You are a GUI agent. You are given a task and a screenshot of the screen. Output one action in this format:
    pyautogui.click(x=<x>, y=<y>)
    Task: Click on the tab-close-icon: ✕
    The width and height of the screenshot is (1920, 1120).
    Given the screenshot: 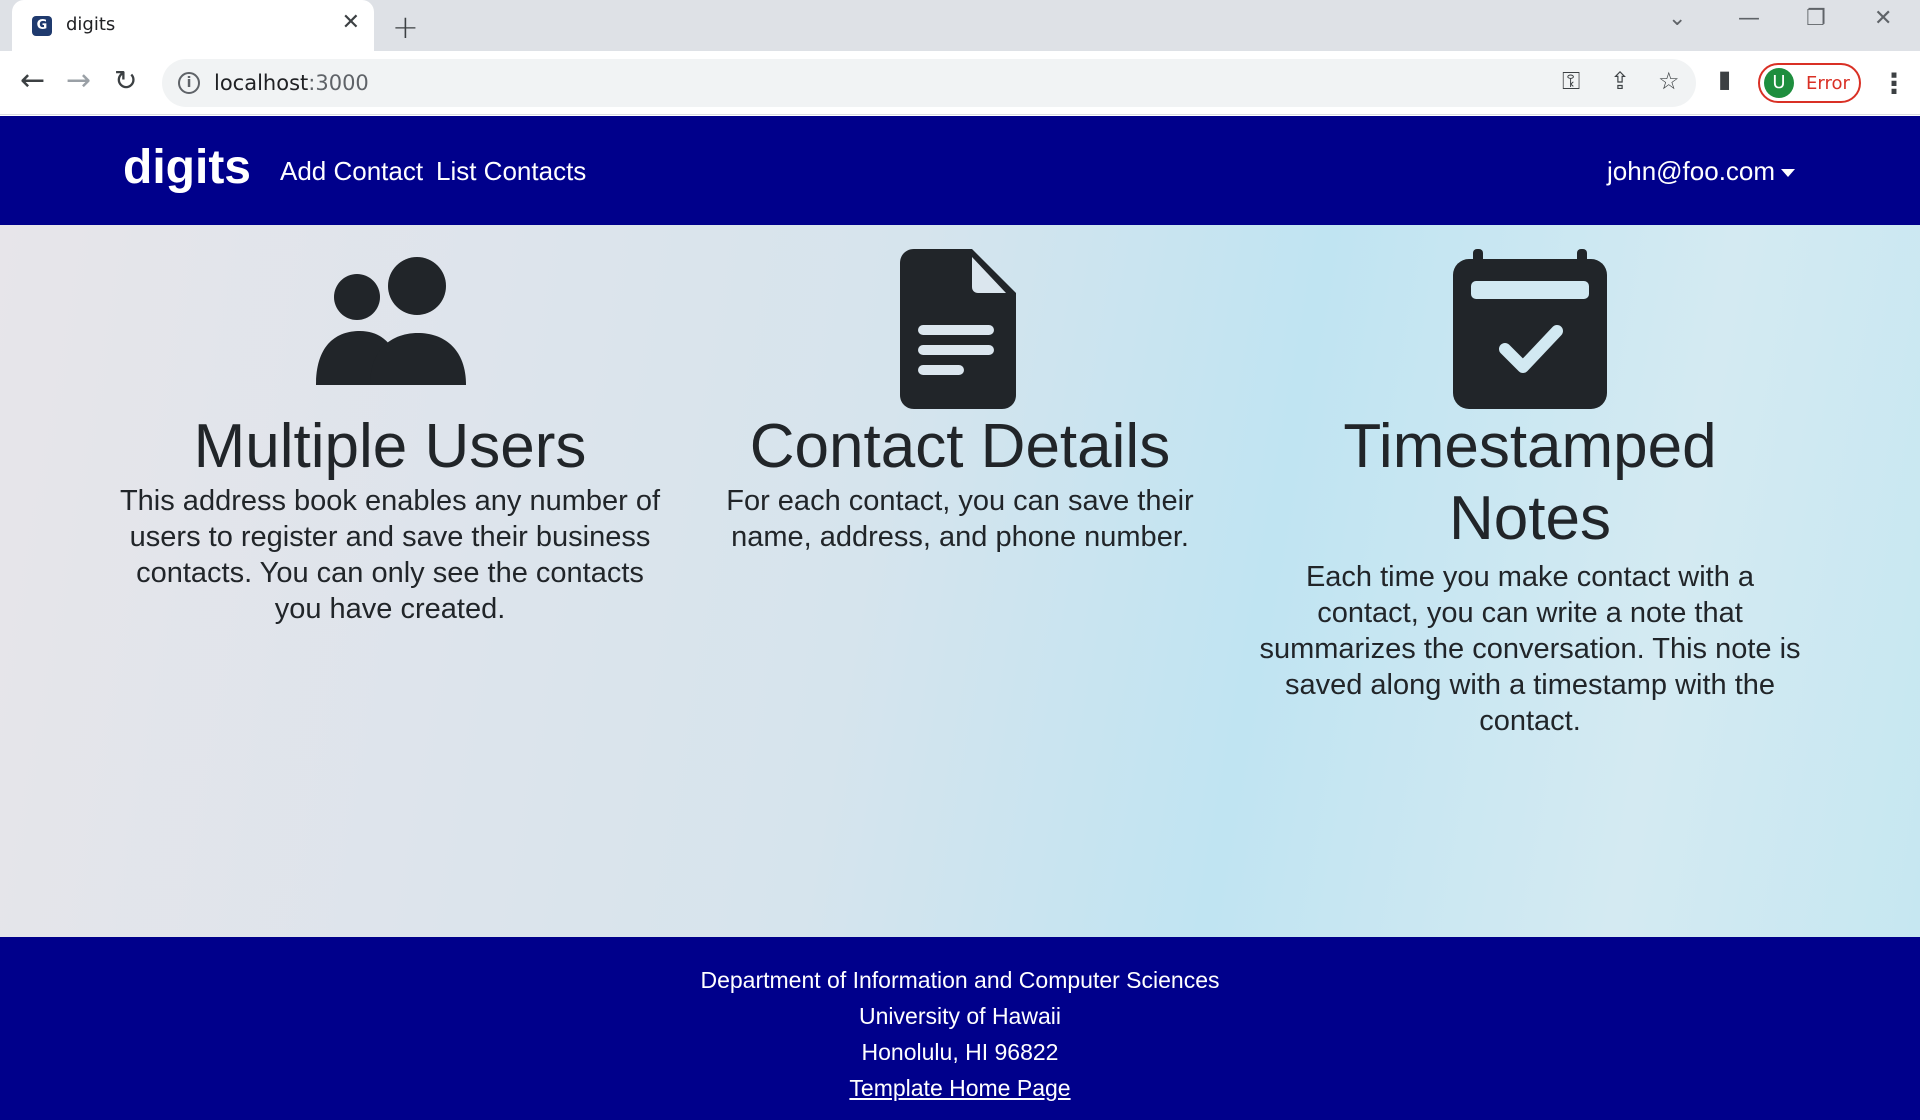 What is the action you would take?
    pyautogui.click(x=351, y=22)
    